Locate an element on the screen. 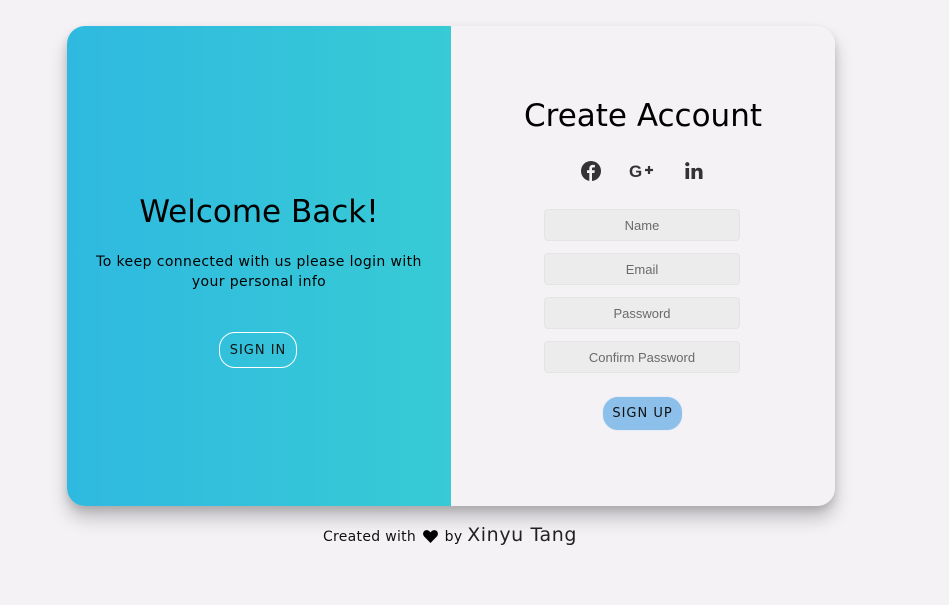 This screenshot has height=605, width=949. name-field is located at coordinates (642, 225).